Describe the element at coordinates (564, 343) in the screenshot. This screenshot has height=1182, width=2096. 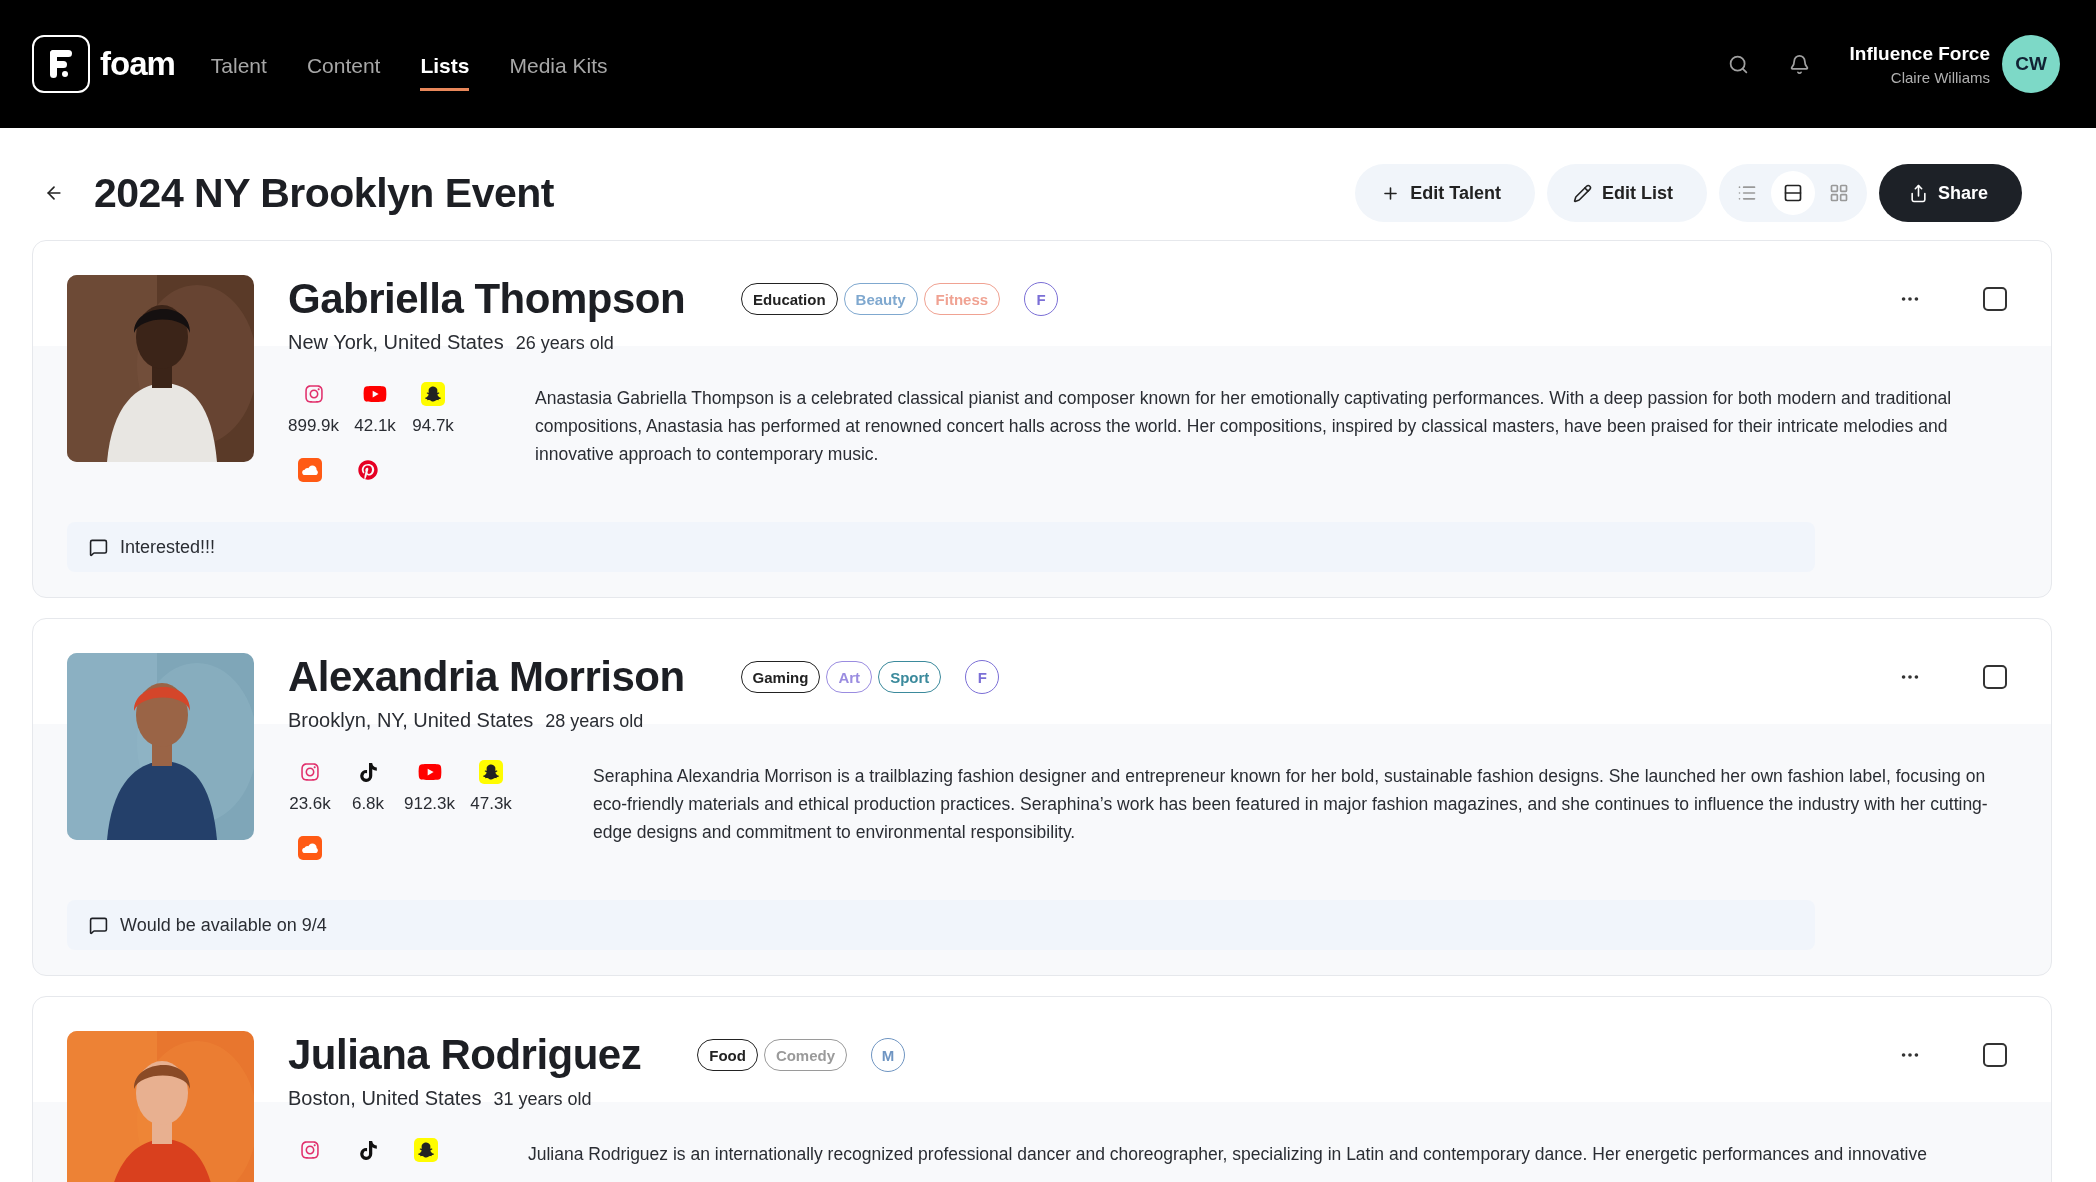
I see `talent-age: 26 years old` at that location.